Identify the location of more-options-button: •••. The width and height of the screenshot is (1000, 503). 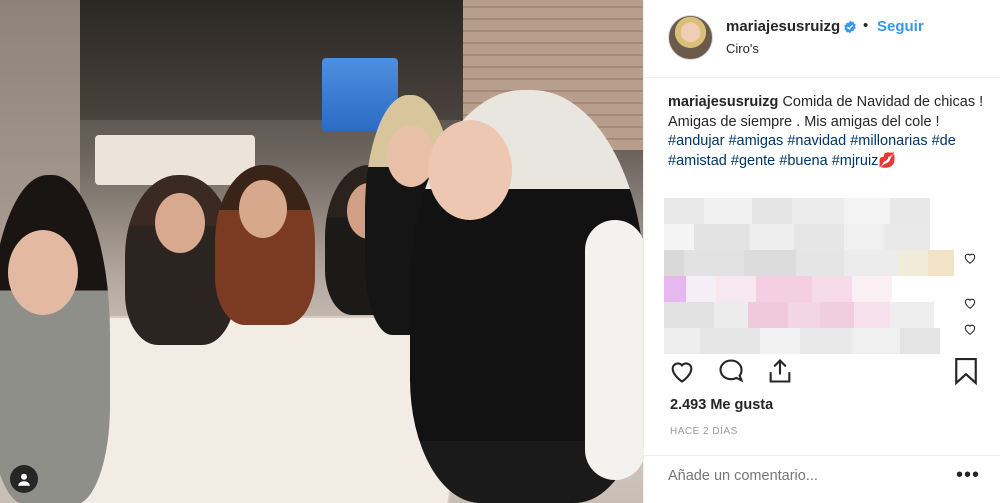
(968, 475).